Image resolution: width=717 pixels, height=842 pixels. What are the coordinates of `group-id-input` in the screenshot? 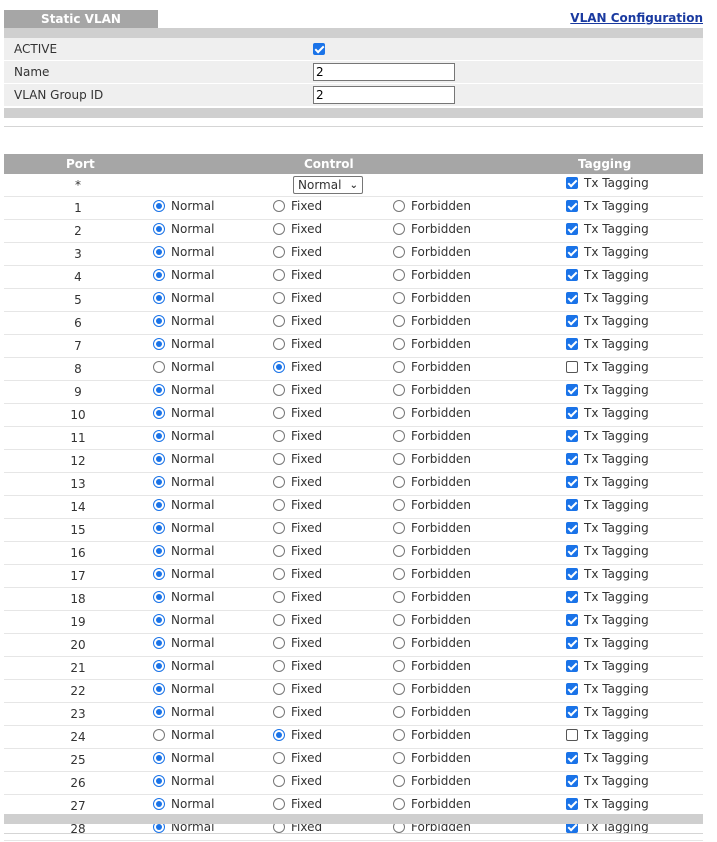 It's located at (384, 95).